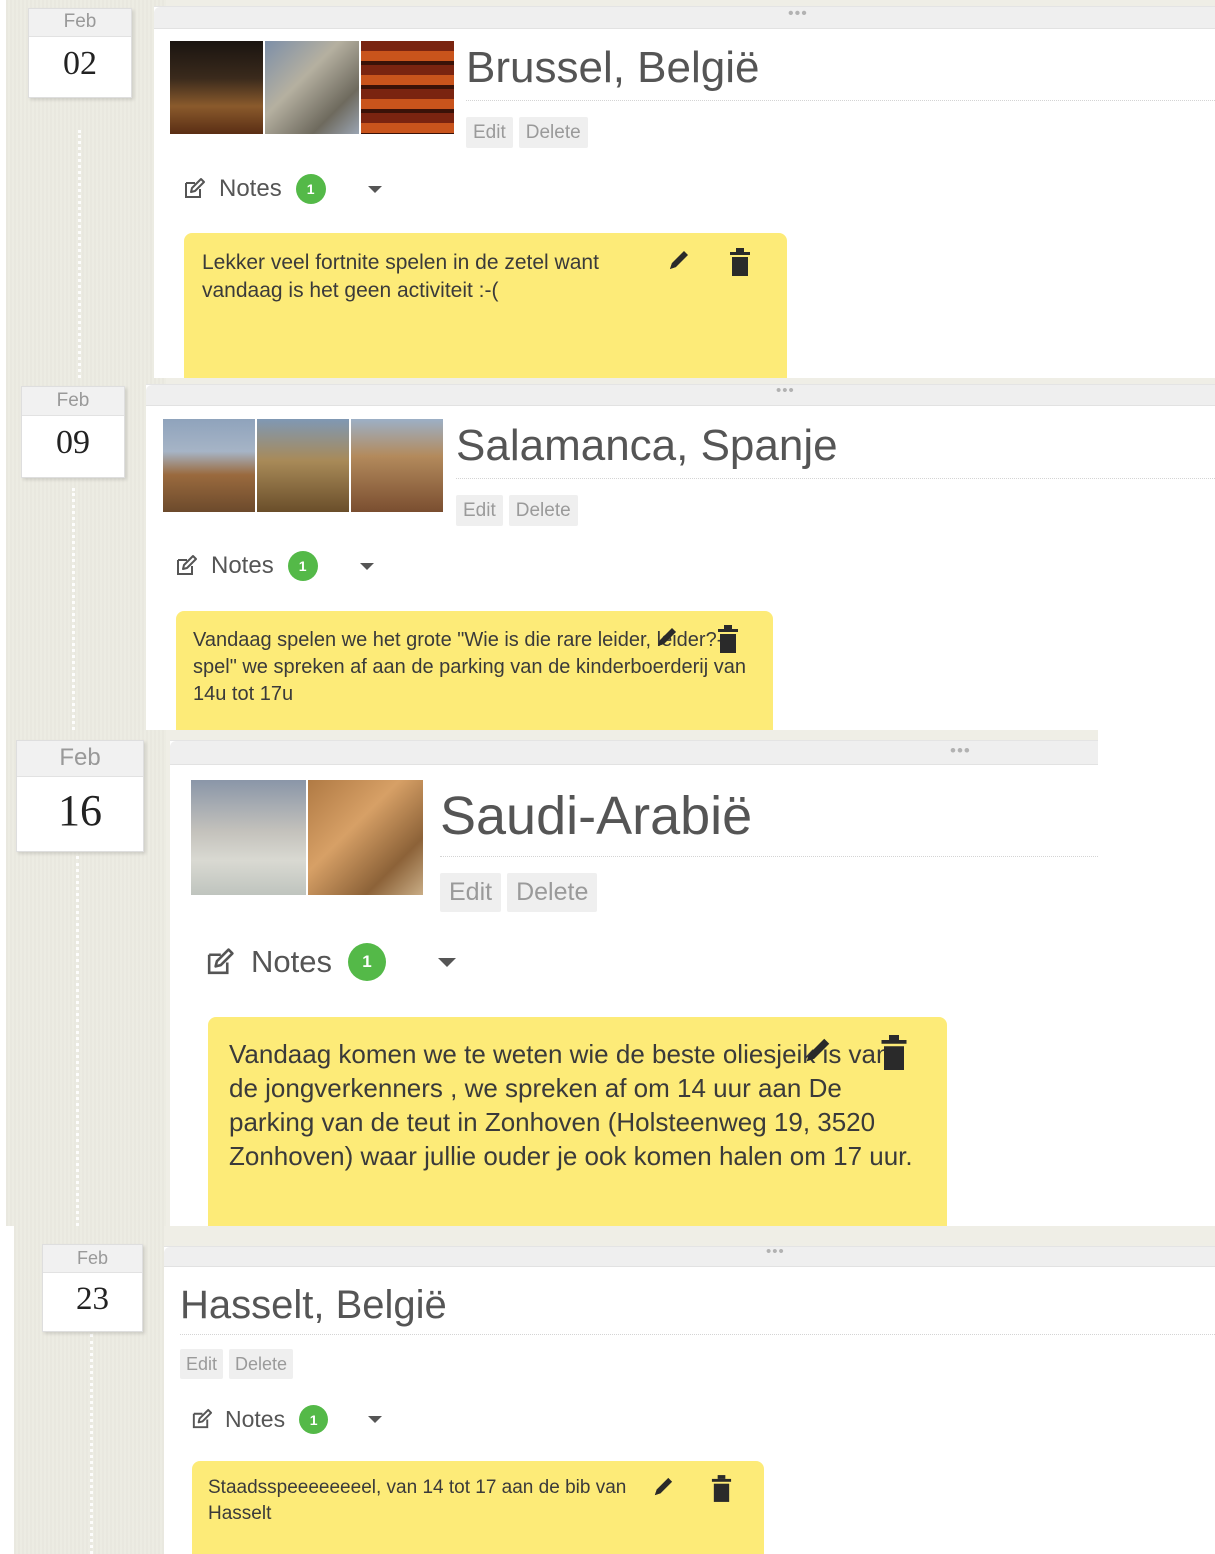 This screenshot has width=1215, height=1554. What do you see at coordinates (73, 442) in the screenshot?
I see `date-day: 09` at bounding box center [73, 442].